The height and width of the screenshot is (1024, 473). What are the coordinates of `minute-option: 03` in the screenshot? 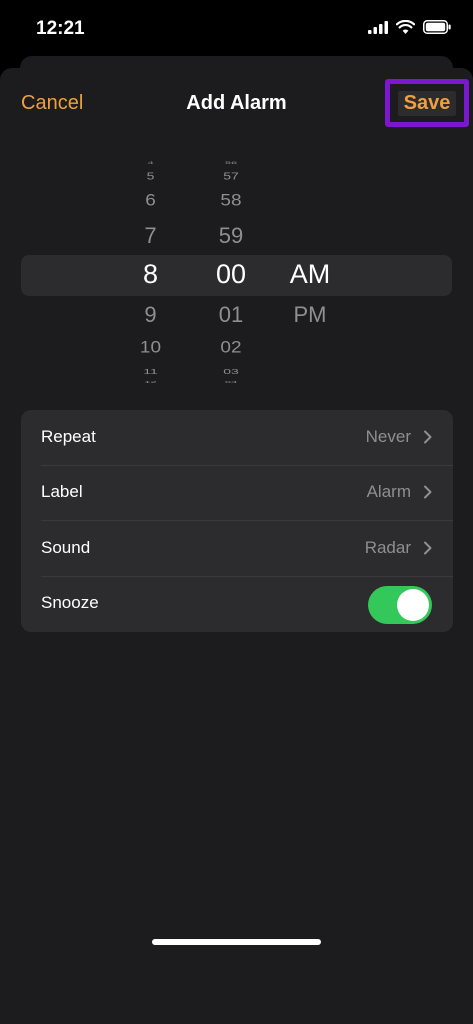 It's located at (231, 371).